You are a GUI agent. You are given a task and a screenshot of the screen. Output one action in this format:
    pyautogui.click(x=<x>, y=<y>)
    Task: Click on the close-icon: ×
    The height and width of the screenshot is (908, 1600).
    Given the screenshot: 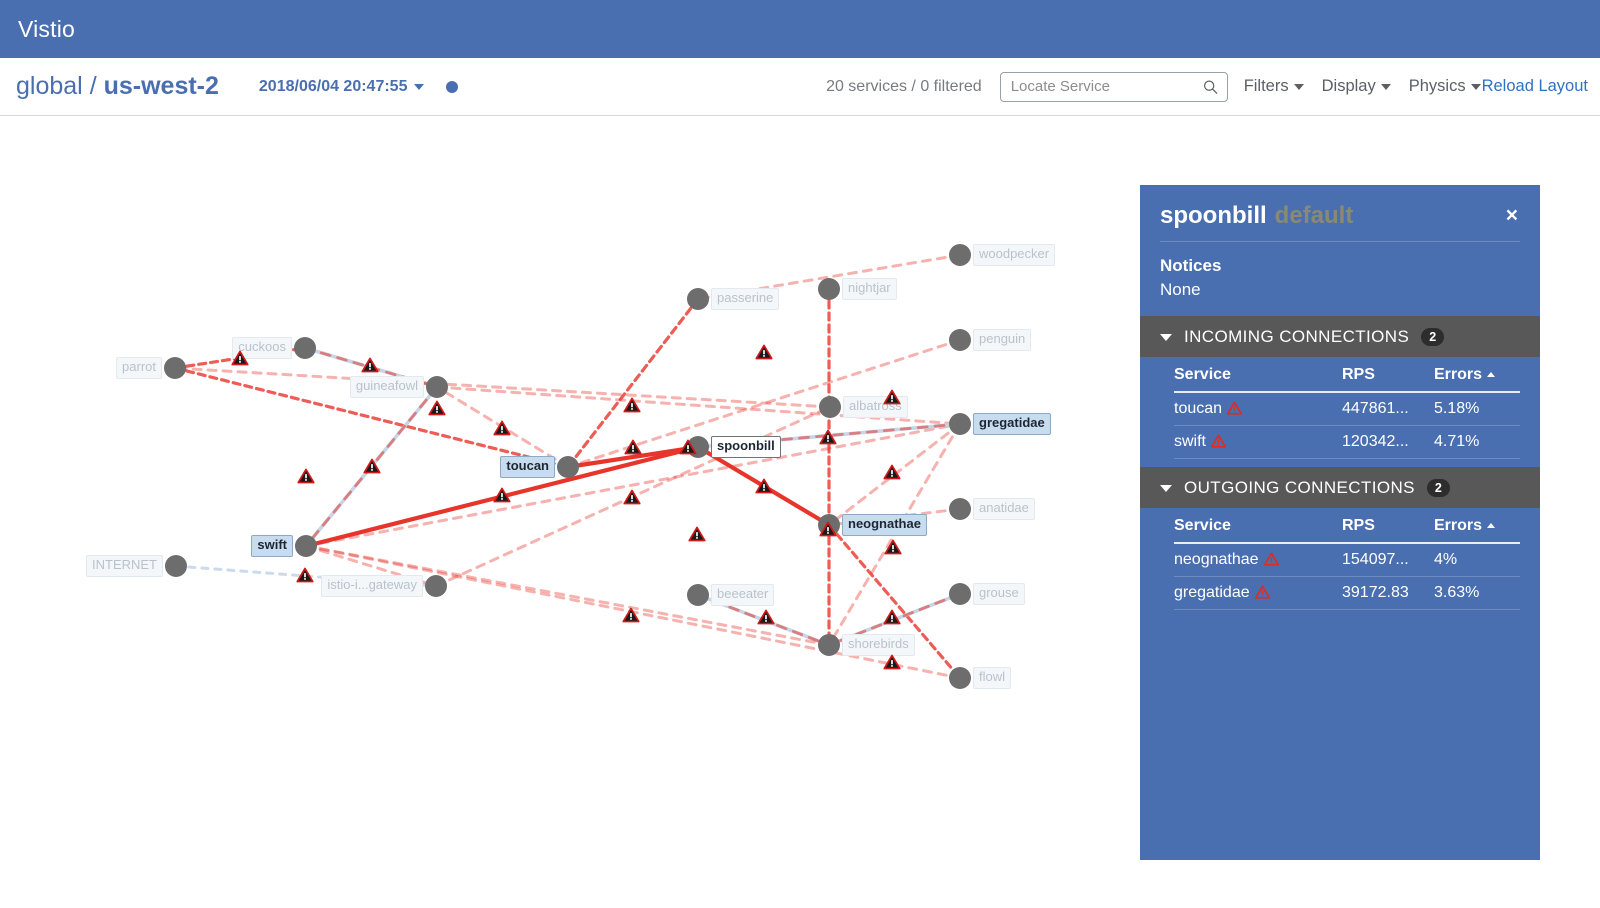 What is the action you would take?
    pyautogui.click(x=1512, y=215)
    